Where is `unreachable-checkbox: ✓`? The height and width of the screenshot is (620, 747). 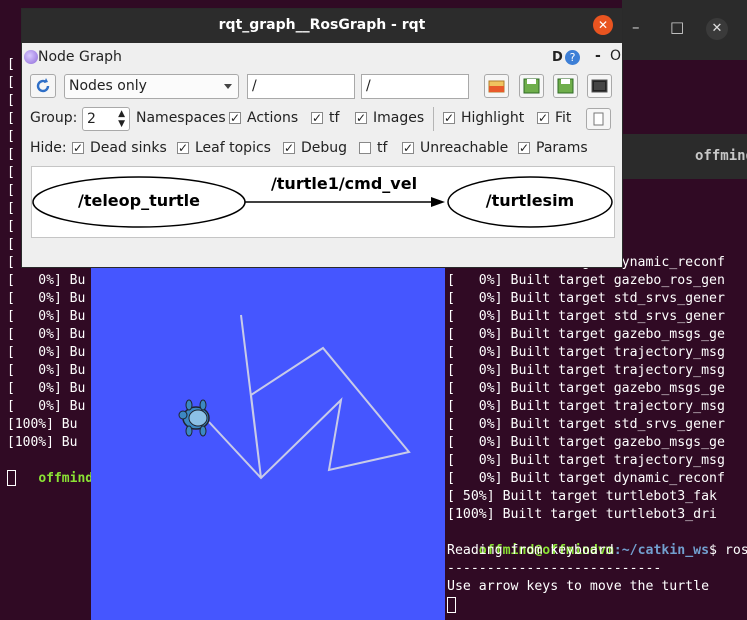
unreachable-checkbox: ✓ is located at coordinates (408, 148).